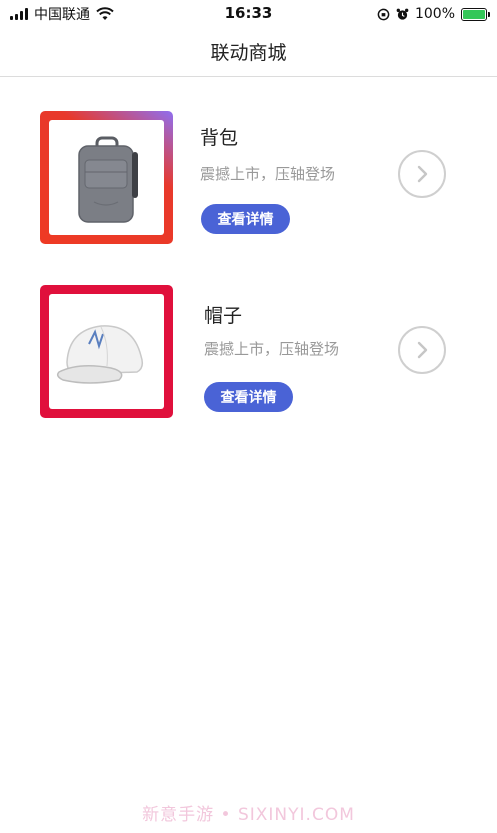  I want to click on status-bar: 中国联通 16:33 100%, so click(248, 14).